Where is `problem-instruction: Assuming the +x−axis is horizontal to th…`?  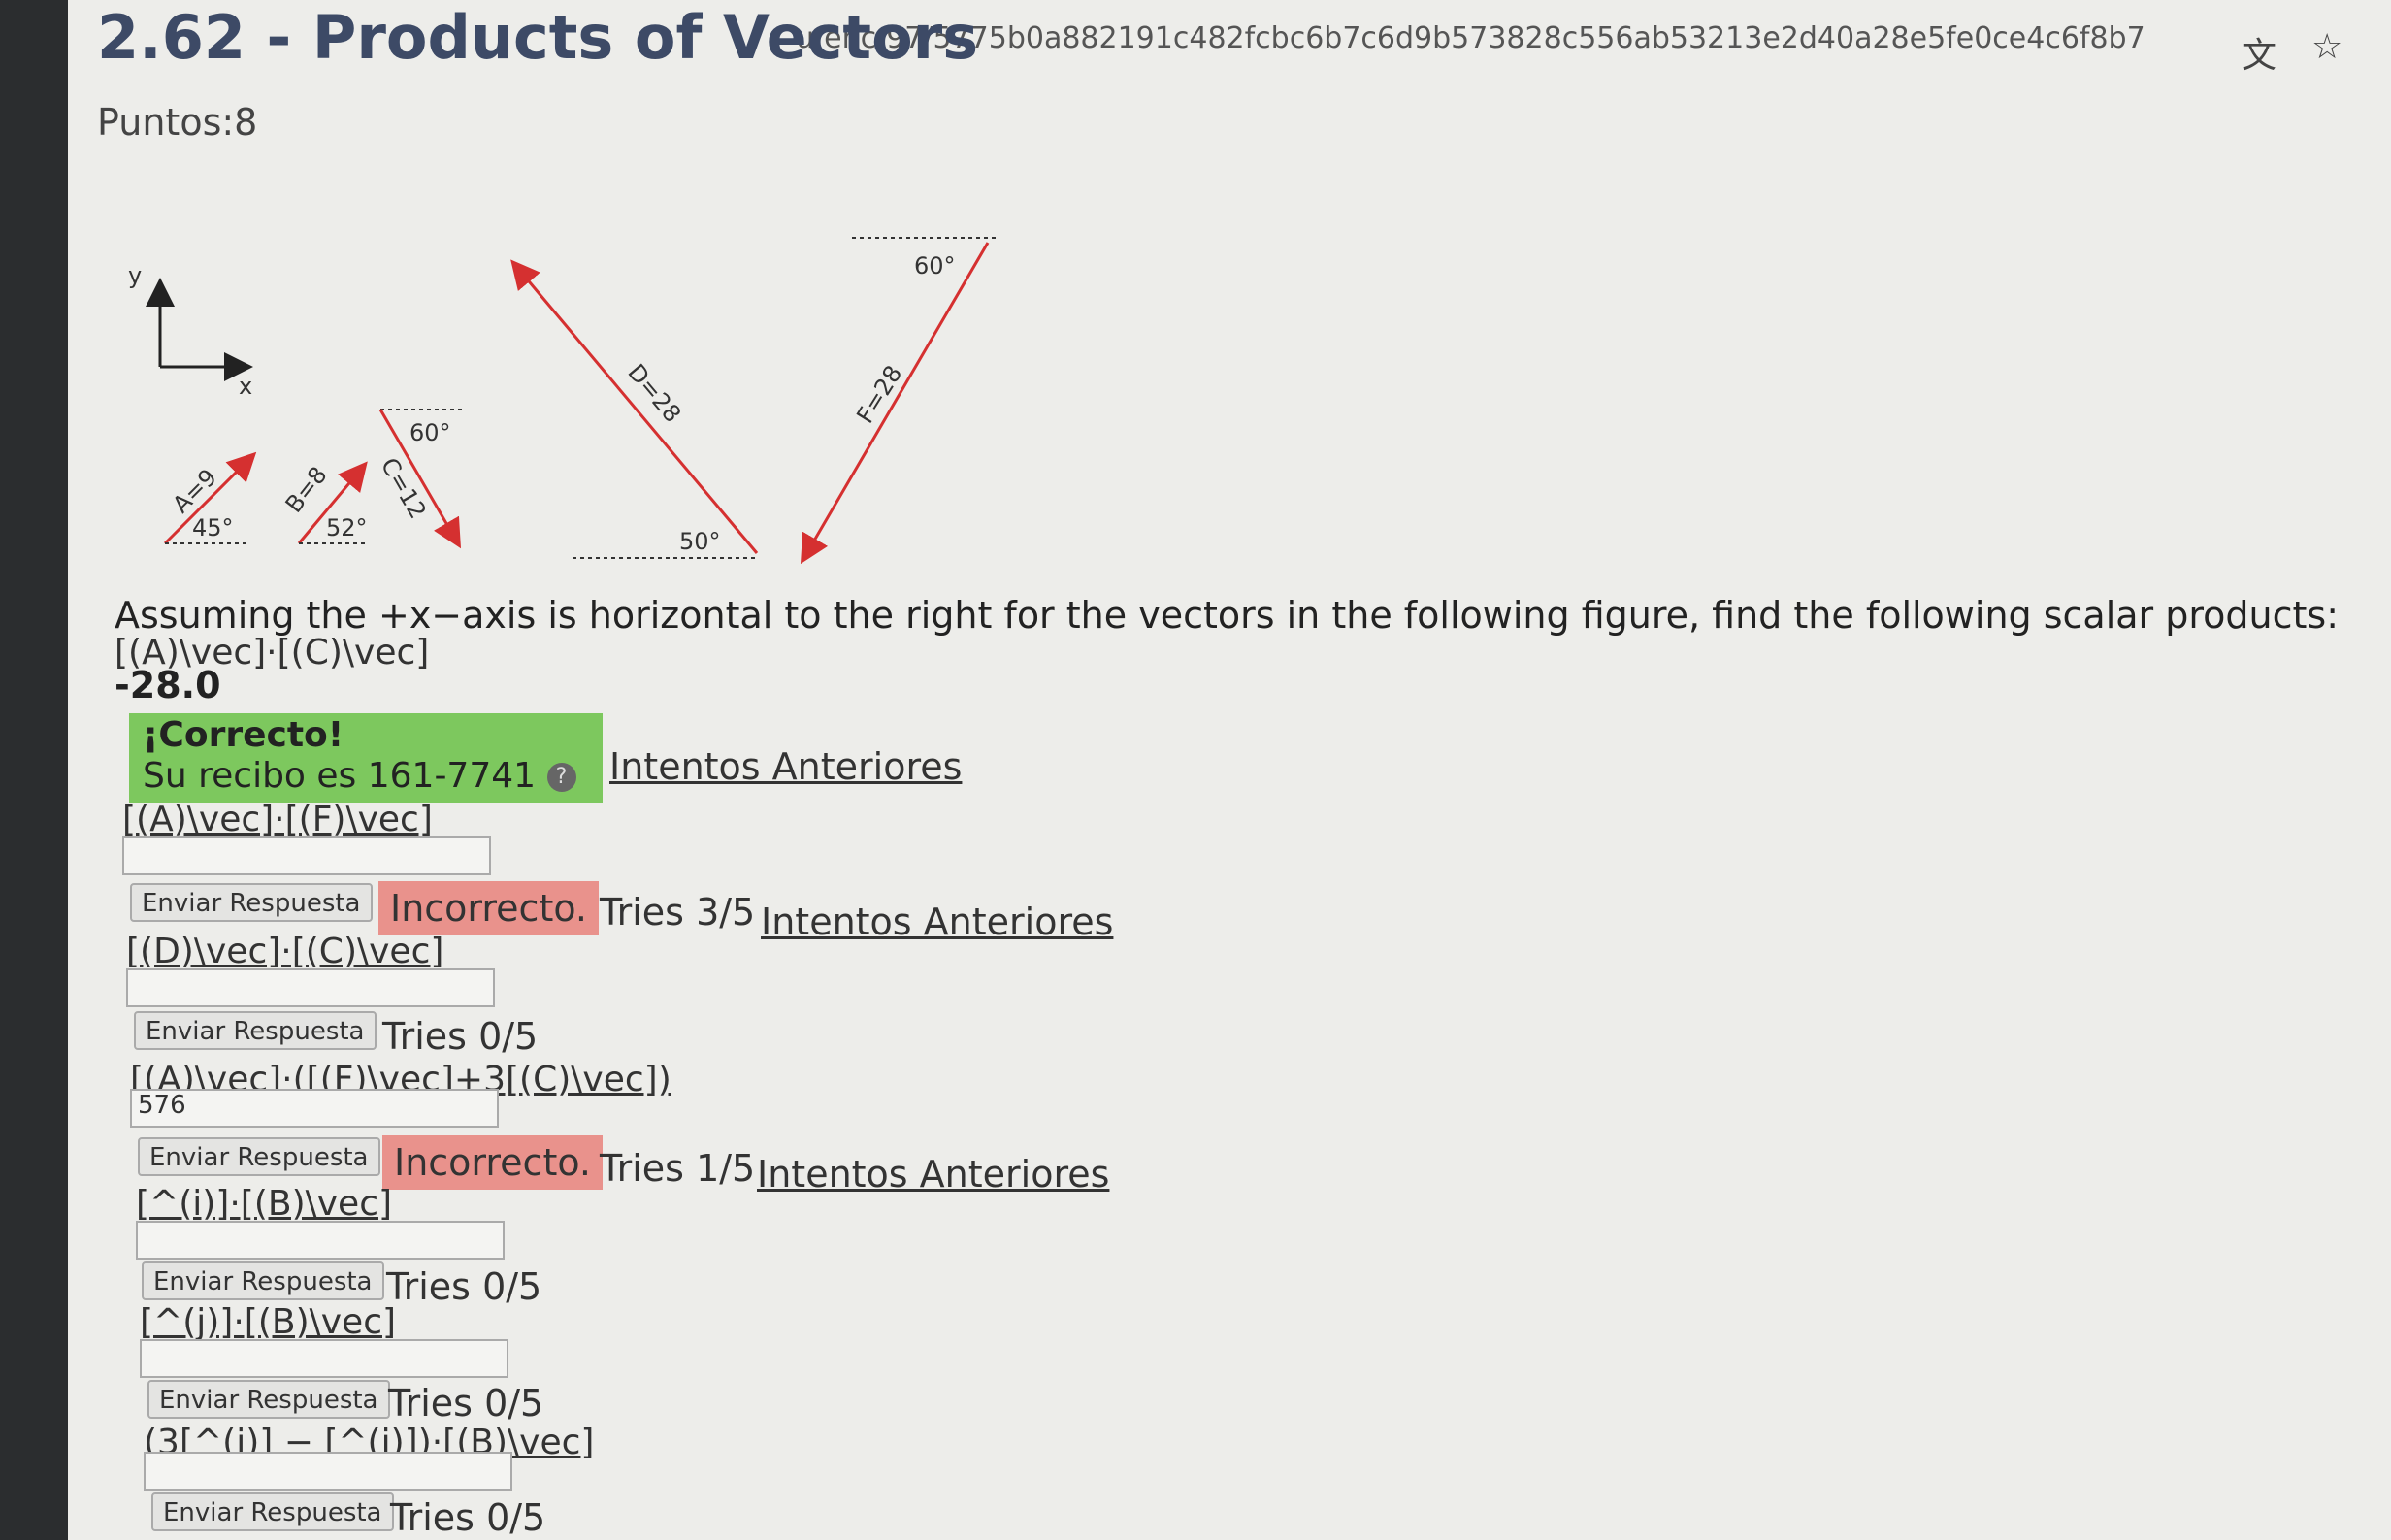 problem-instruction: Assuming the +x−axis is horizontal to th… is located at coordinates (1227, 615).